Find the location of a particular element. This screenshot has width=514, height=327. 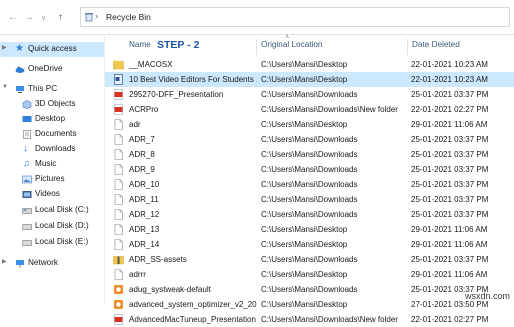

sidebar-item-downloads: ↓ Downloads is located at coordinates (52, 149).